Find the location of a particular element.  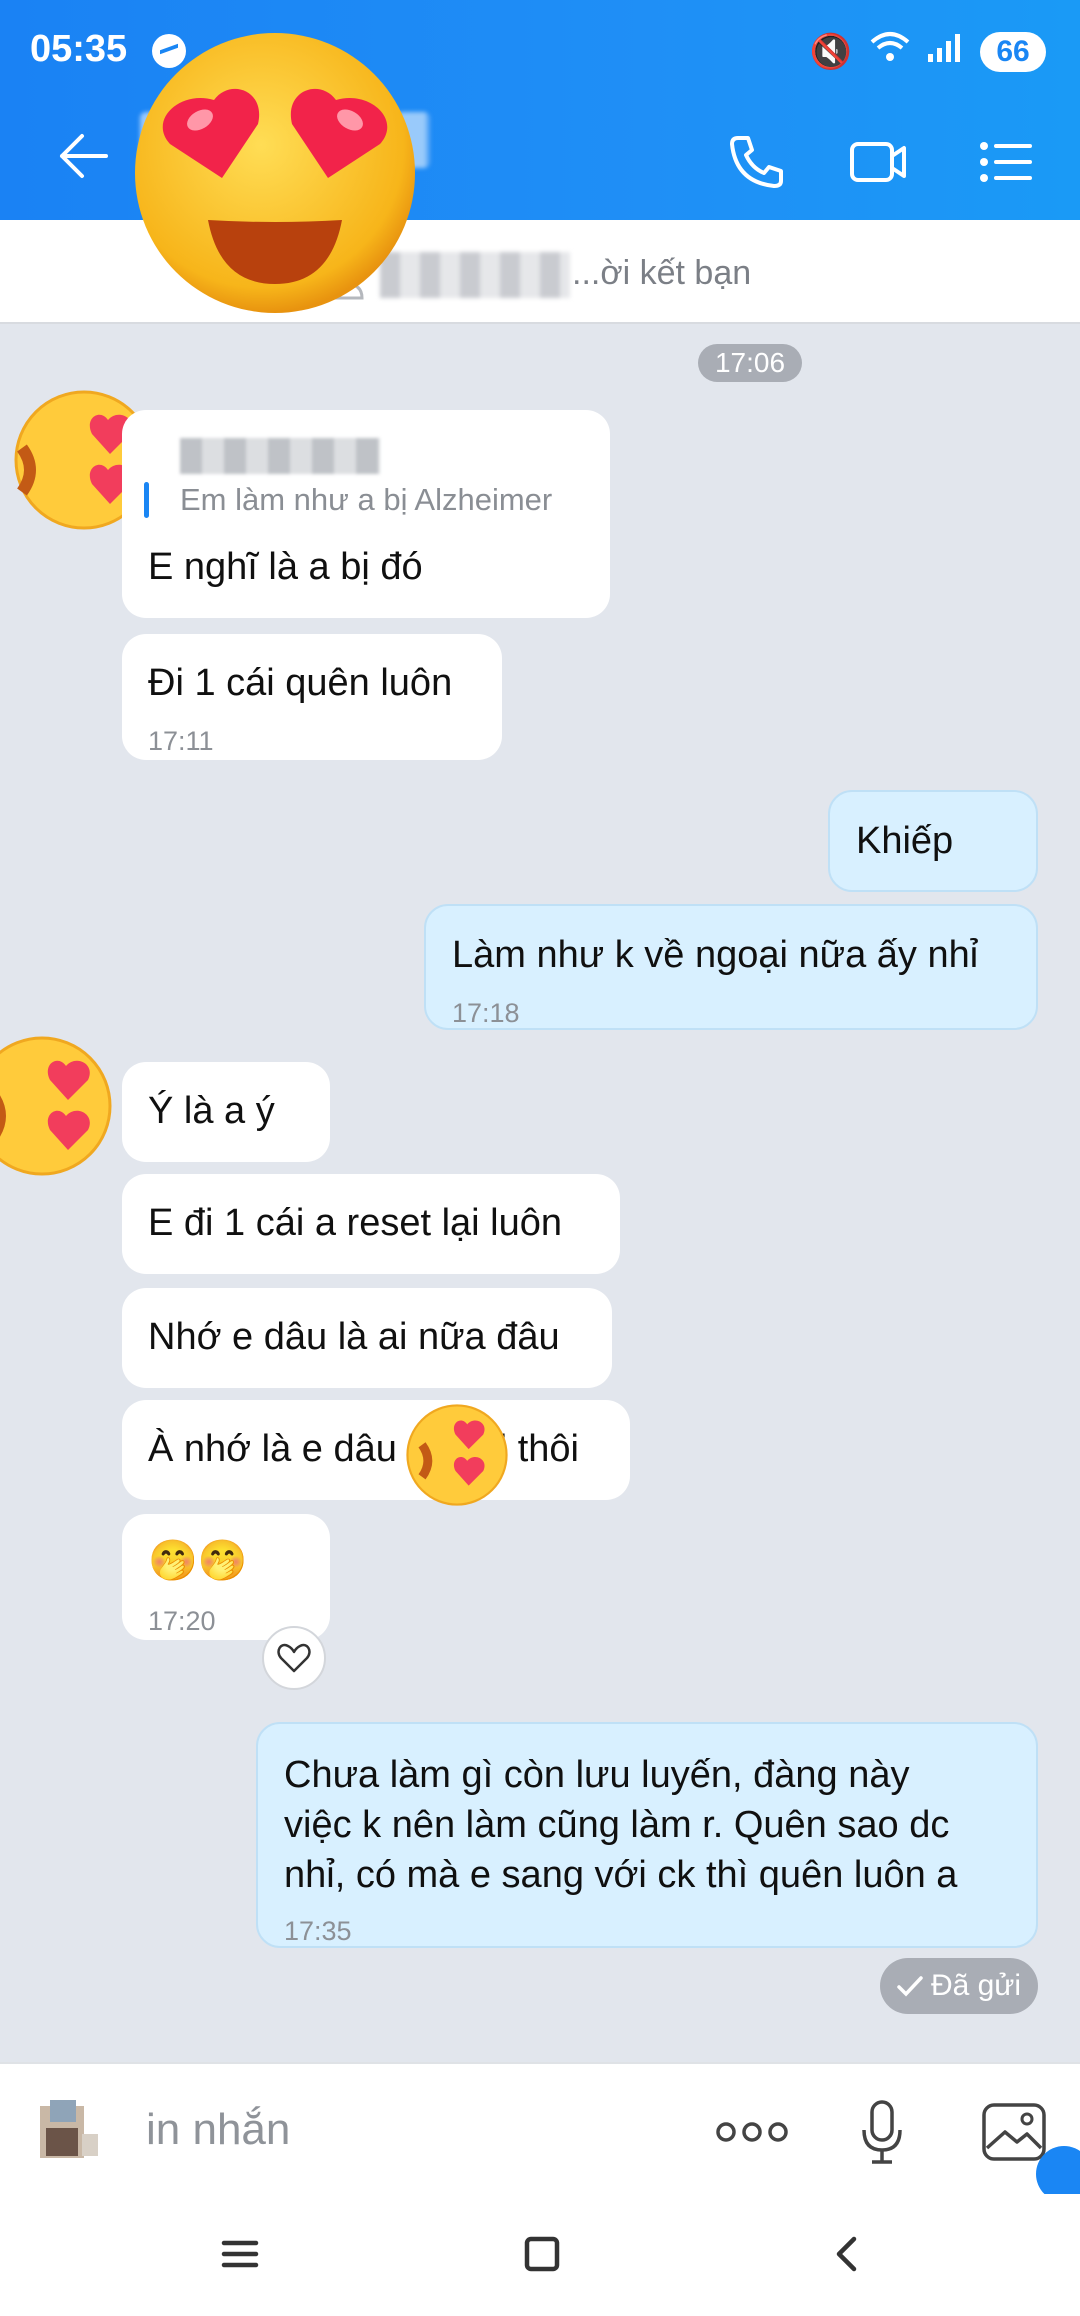

message-text-line: nhỉ, có mà e sang với ck thì quên luôn a is located at coordinates (621, 1875).